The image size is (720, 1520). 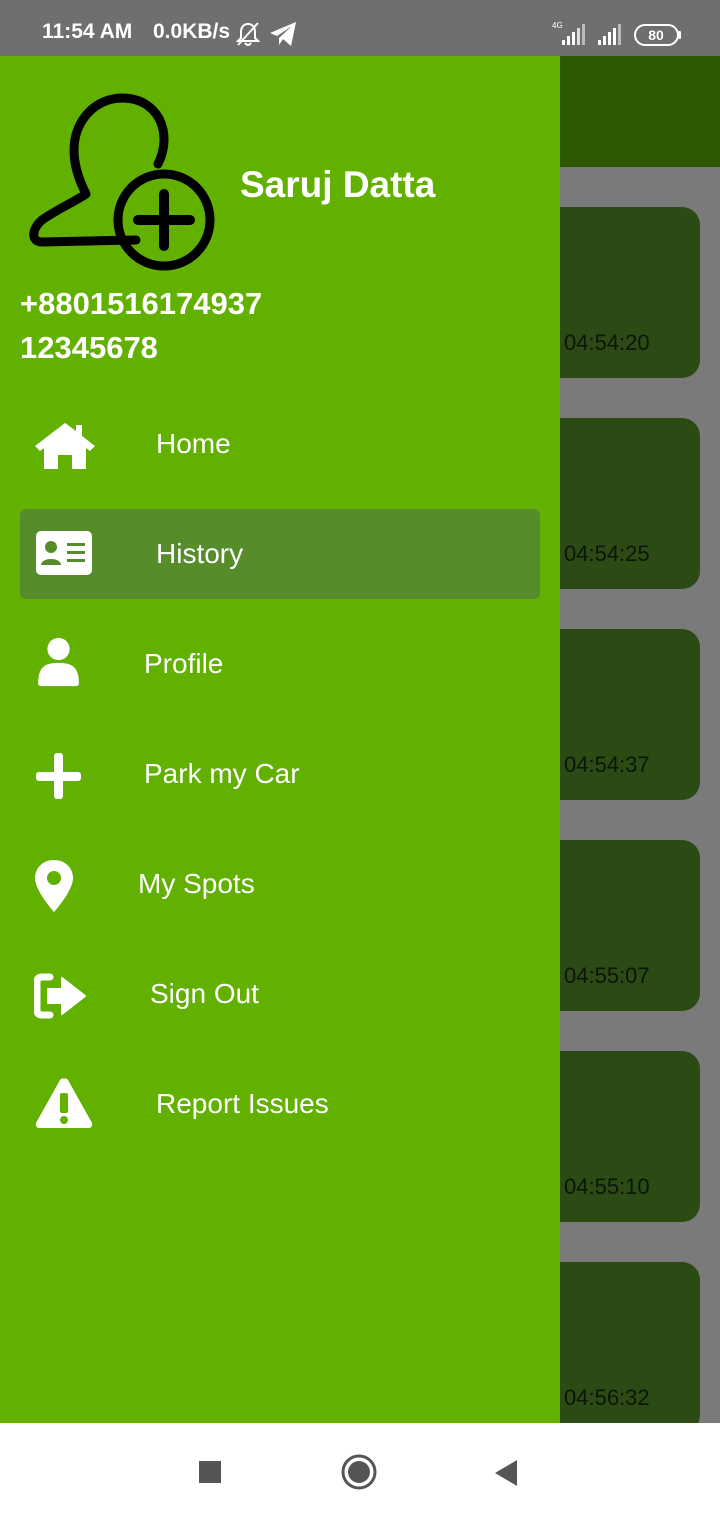 What do you see at coordinates (196, 883) in the screenshot?
I see `menu-item-label: My Spots` at bounding box center [196, 883].